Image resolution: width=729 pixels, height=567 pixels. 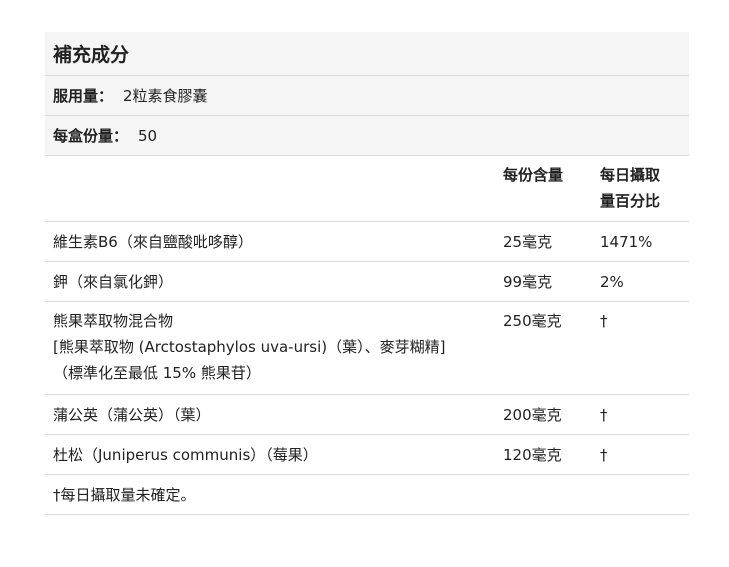 I want to click on ingredient-name-line: 熊果萃取物混合物, so click(x=113, y=321).